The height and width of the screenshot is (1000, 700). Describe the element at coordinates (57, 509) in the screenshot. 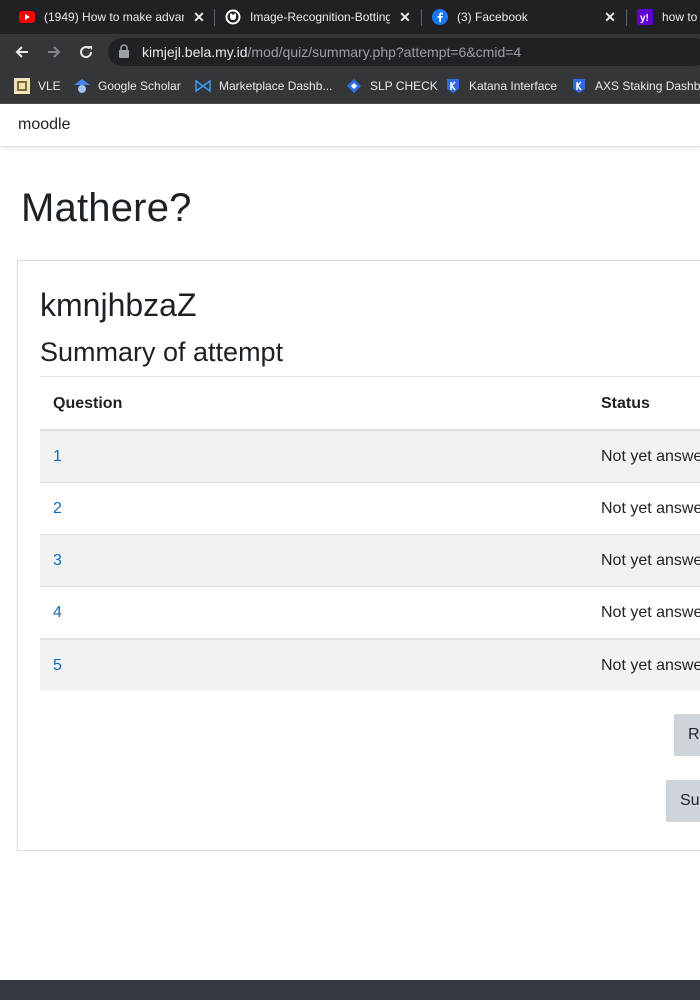

I see `question-link: 2` at that location.